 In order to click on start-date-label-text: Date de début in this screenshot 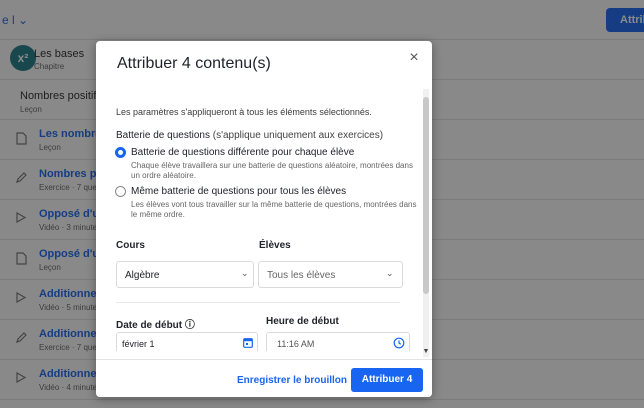, I will do `click(149, 325)`.